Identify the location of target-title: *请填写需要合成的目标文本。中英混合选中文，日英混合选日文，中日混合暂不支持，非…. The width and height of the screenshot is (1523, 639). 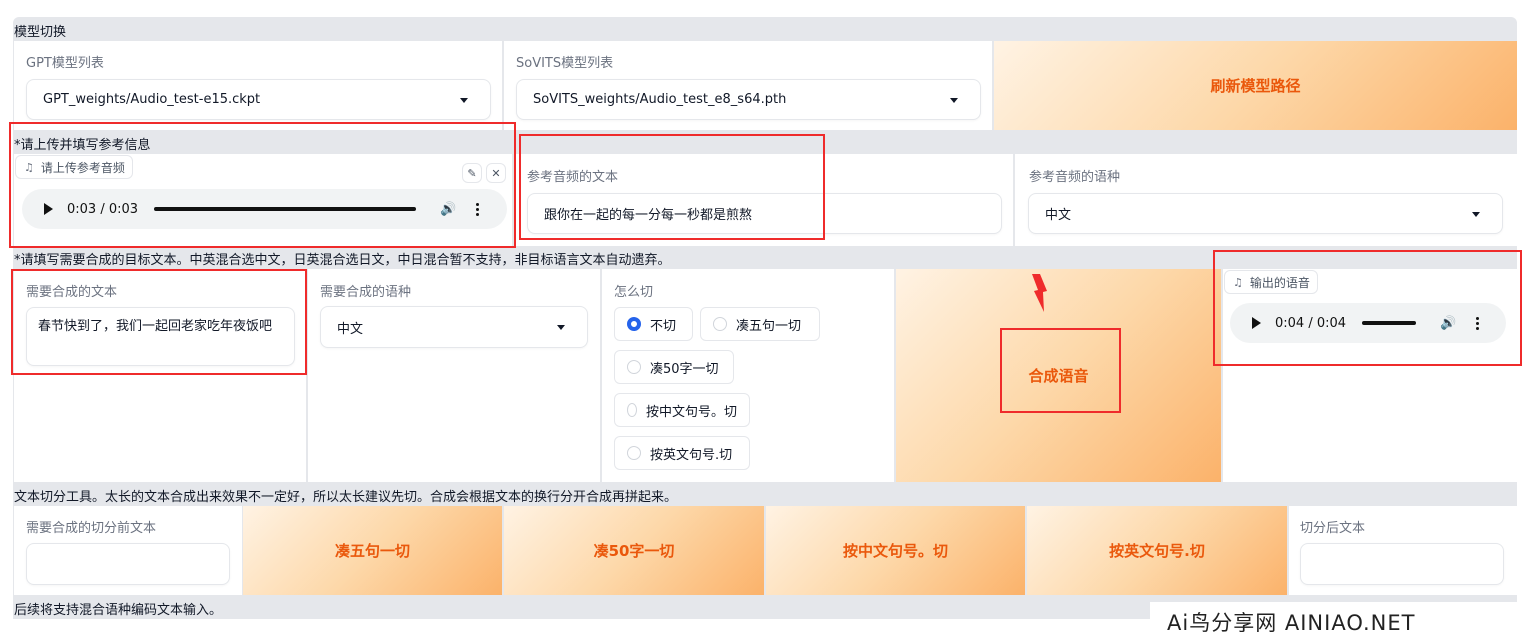
(342, 260).